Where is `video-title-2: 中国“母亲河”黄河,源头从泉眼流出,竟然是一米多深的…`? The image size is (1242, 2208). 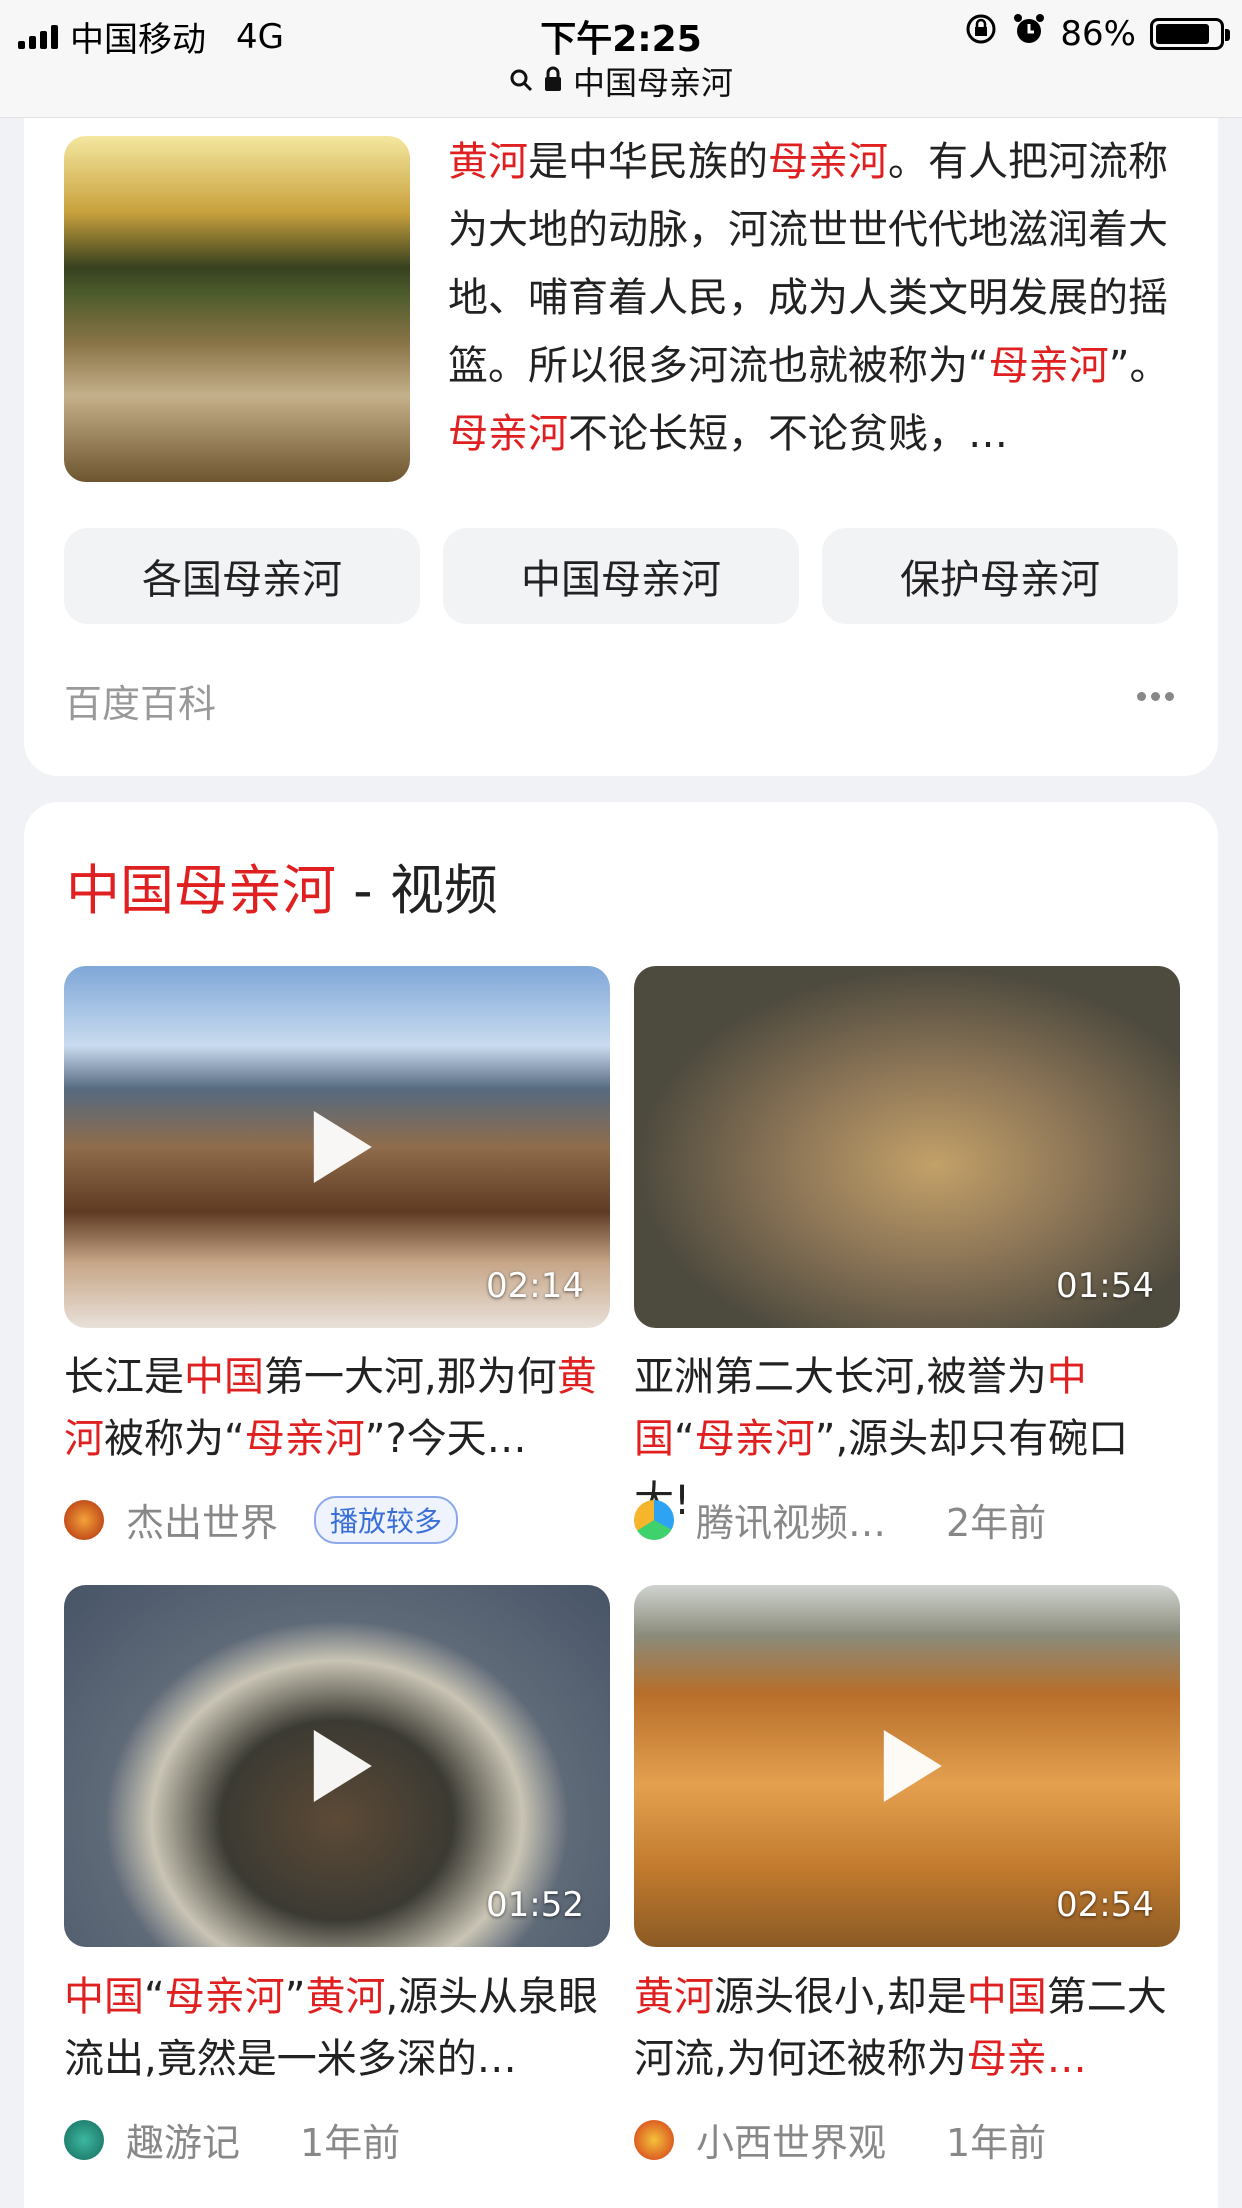 video-title-2: 中国“母亲河”黄河,源头从泉眼流出,竟然是一米多深的… is located at coordinates (337, 2028).